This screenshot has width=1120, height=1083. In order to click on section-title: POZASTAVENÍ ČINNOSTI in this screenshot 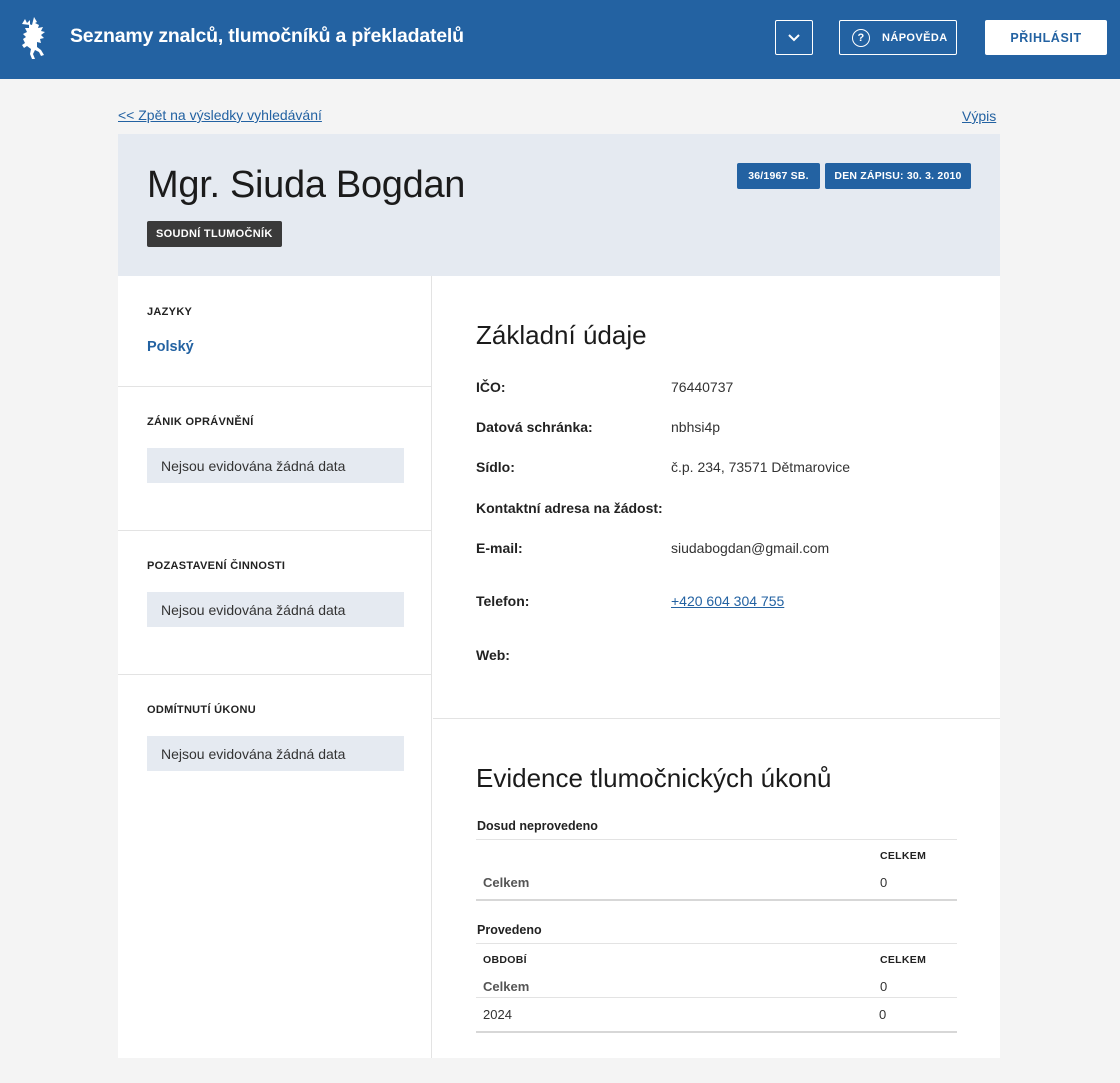, I will do `click(216, 566)`.